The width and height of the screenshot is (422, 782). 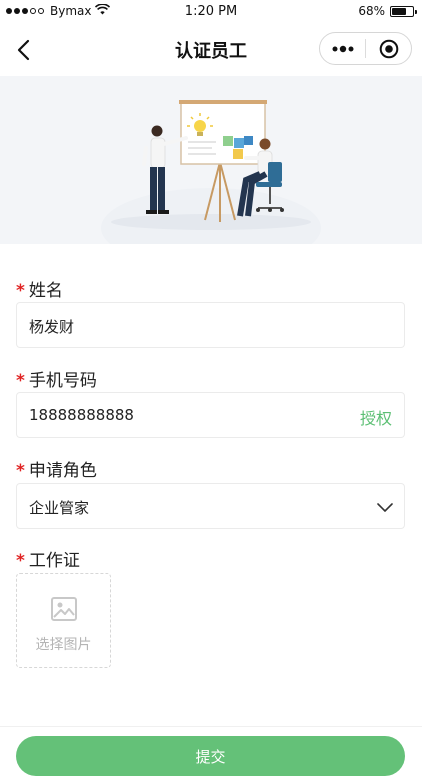 What do you see at coordinates (371, 11) in the screenshot?
I see `battery-percent: 68%` at bounding box center [371, 11].